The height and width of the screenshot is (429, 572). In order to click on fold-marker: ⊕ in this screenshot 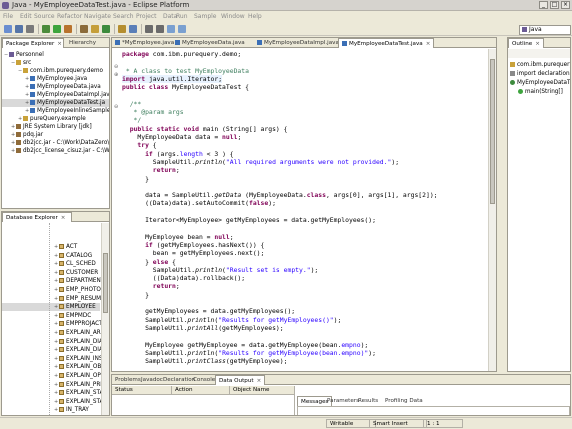, I will do `click(116, 75)`.